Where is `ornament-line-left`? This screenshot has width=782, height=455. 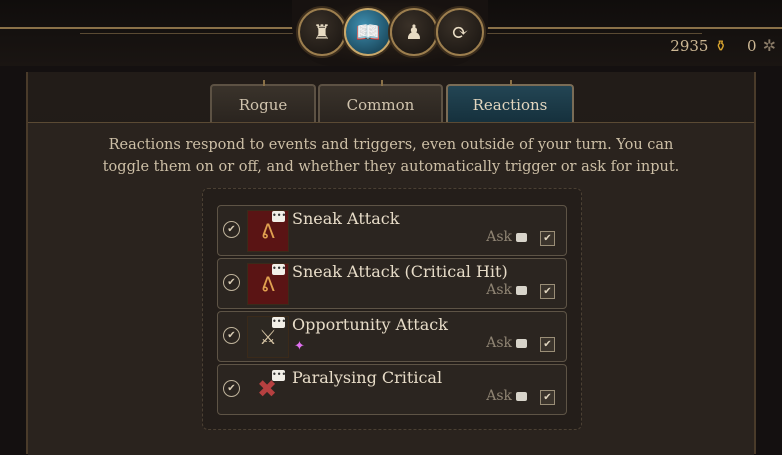 ornament-line-left is located at coordinates (150, 28).